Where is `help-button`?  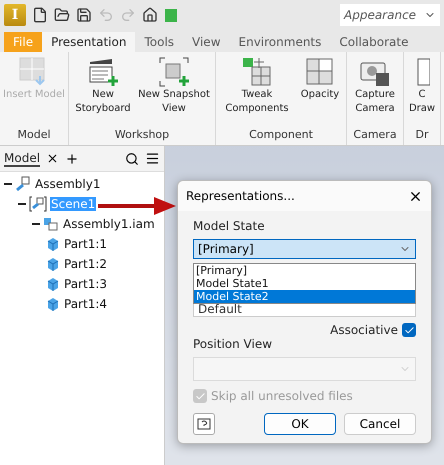 help-button is located at coordinates (204, 424).